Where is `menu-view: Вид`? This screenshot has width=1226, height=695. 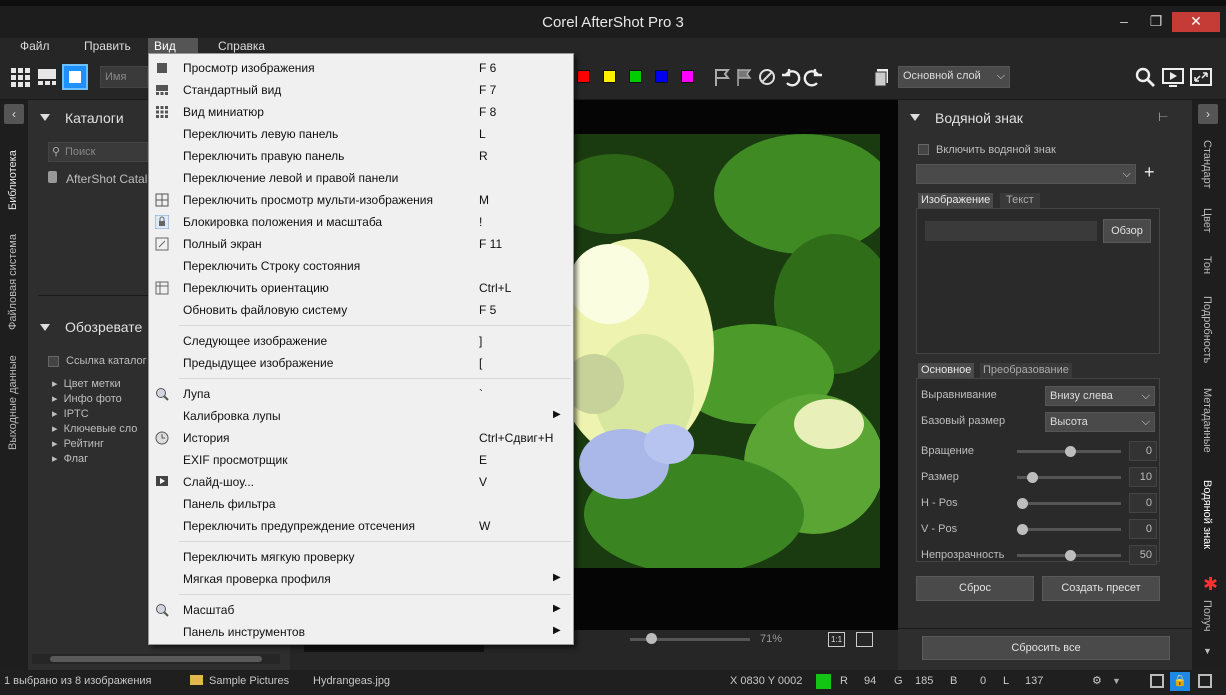
menu-view: Вид is located at coordinates (173, 46).